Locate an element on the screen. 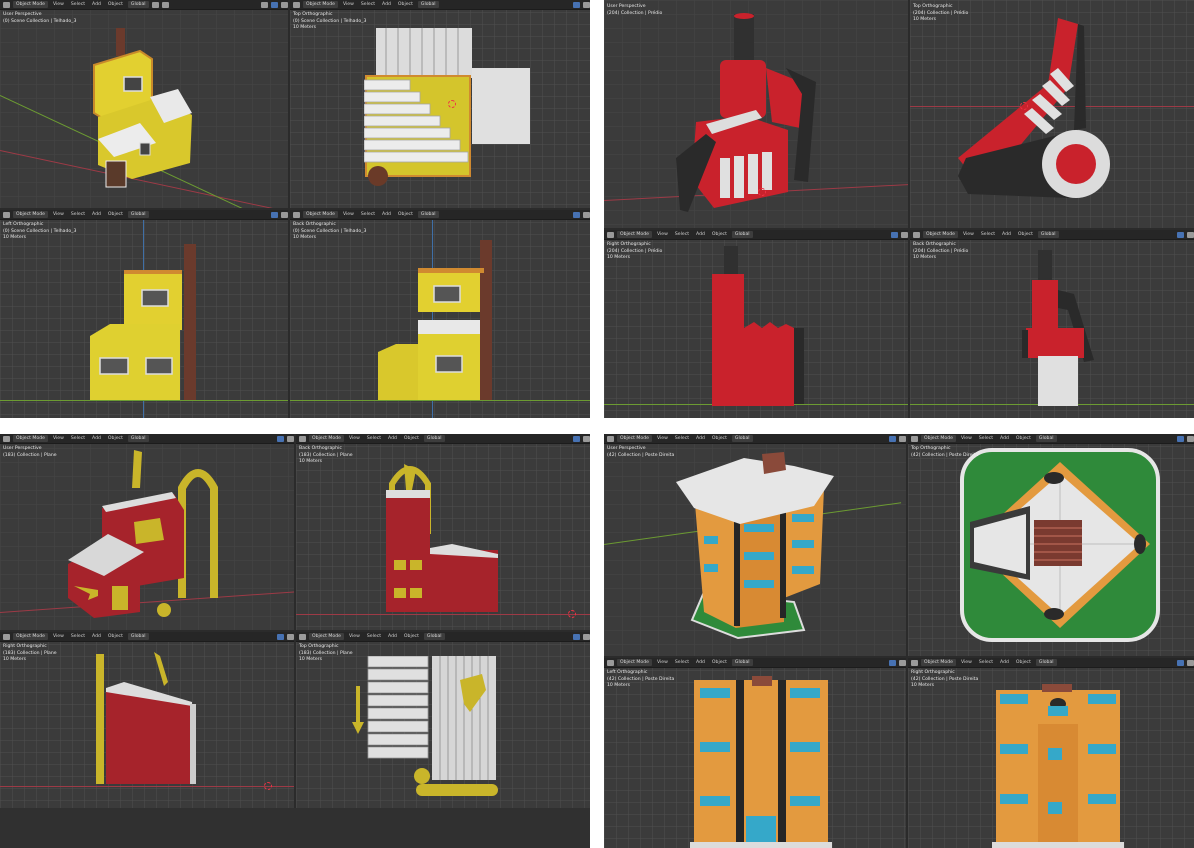 The height and width of the screenshot is (848, 1194). building-model-top is located at coordinates (1060, 546).